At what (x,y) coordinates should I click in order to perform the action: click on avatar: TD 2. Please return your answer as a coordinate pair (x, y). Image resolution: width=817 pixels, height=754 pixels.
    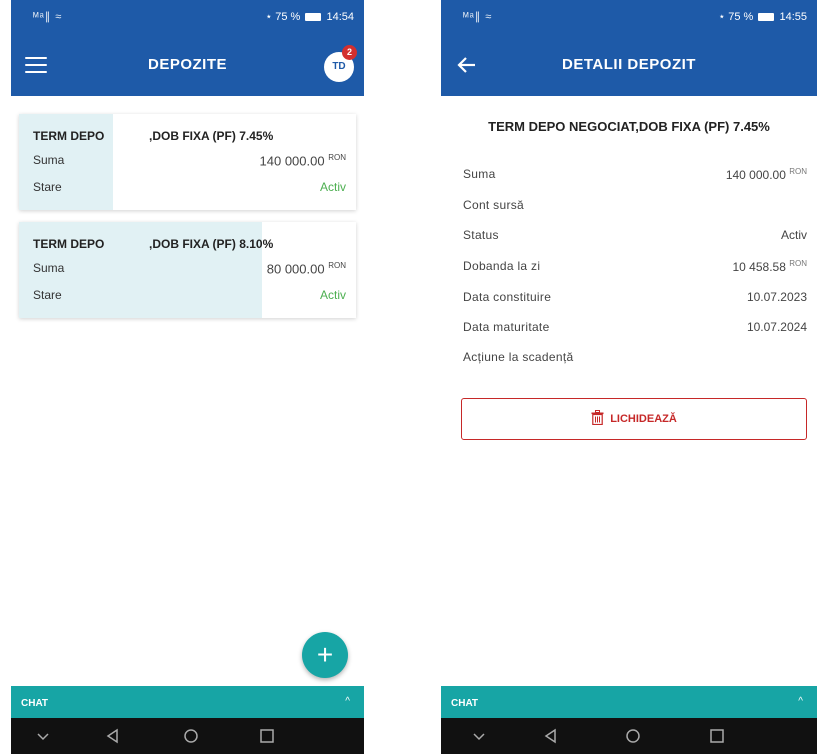
    Looking at the image, I should click on (340, 63).